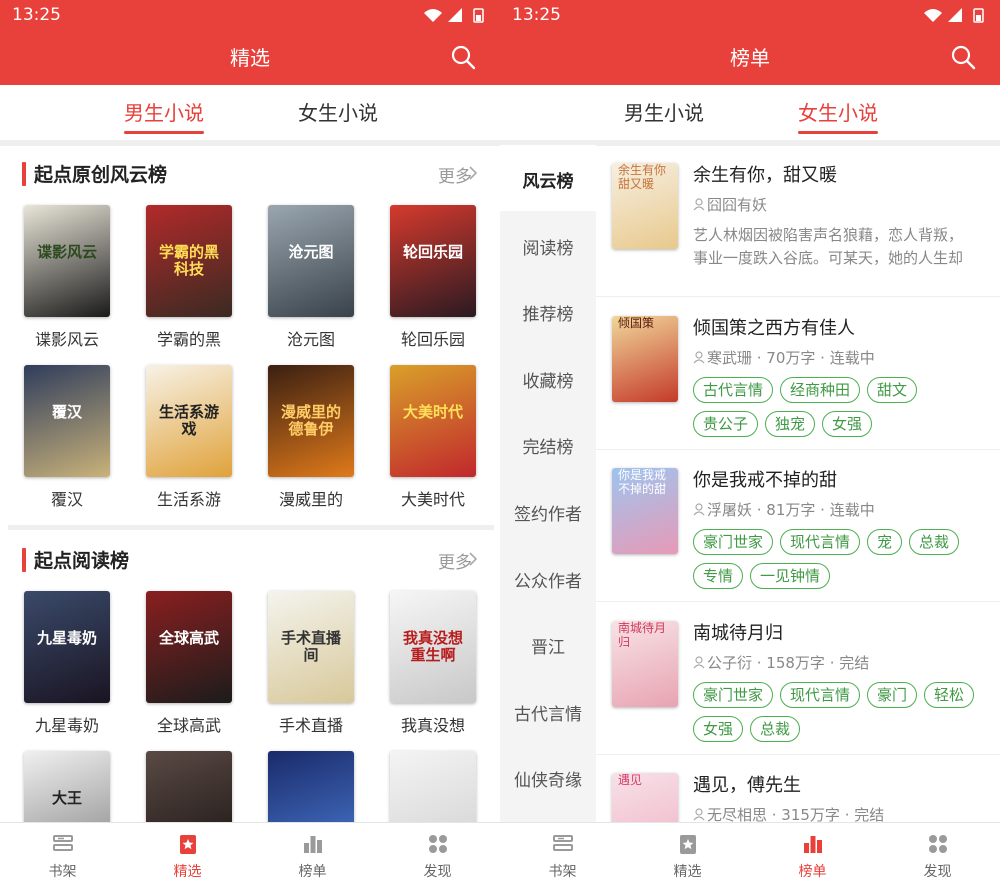 The width and height of the screenshot is (1000, 888). Describe the element at coordinates (688, 844) in the screenshot. I see `featured-icon` at that location.